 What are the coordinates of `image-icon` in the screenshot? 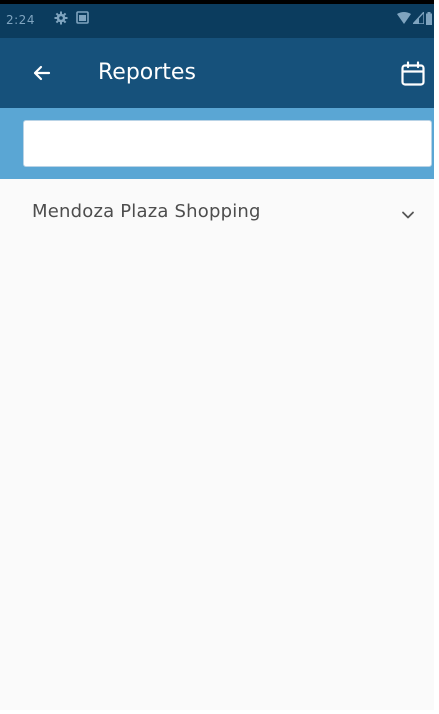 It's located at (82, 17).